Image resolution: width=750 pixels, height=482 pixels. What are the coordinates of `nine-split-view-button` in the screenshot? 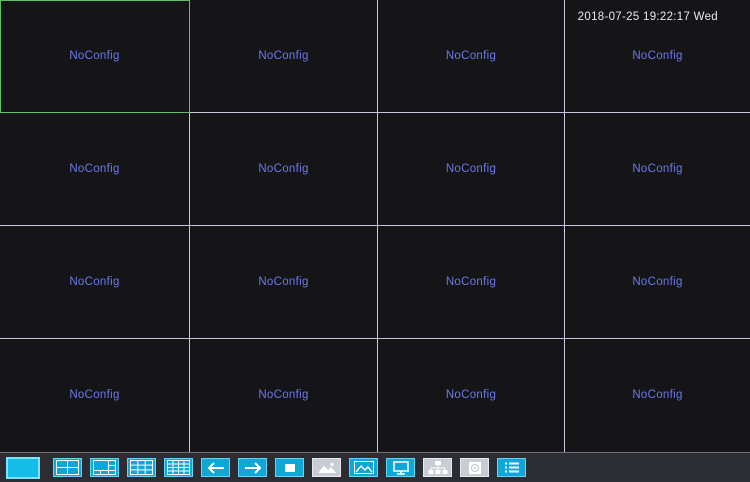 It's located at (141, 467).